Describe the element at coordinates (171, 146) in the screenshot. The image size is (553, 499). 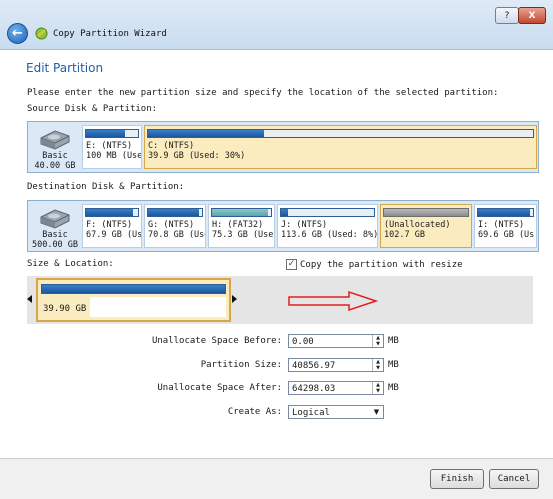
I see `partition-name: C: (NTFS)` at that location.